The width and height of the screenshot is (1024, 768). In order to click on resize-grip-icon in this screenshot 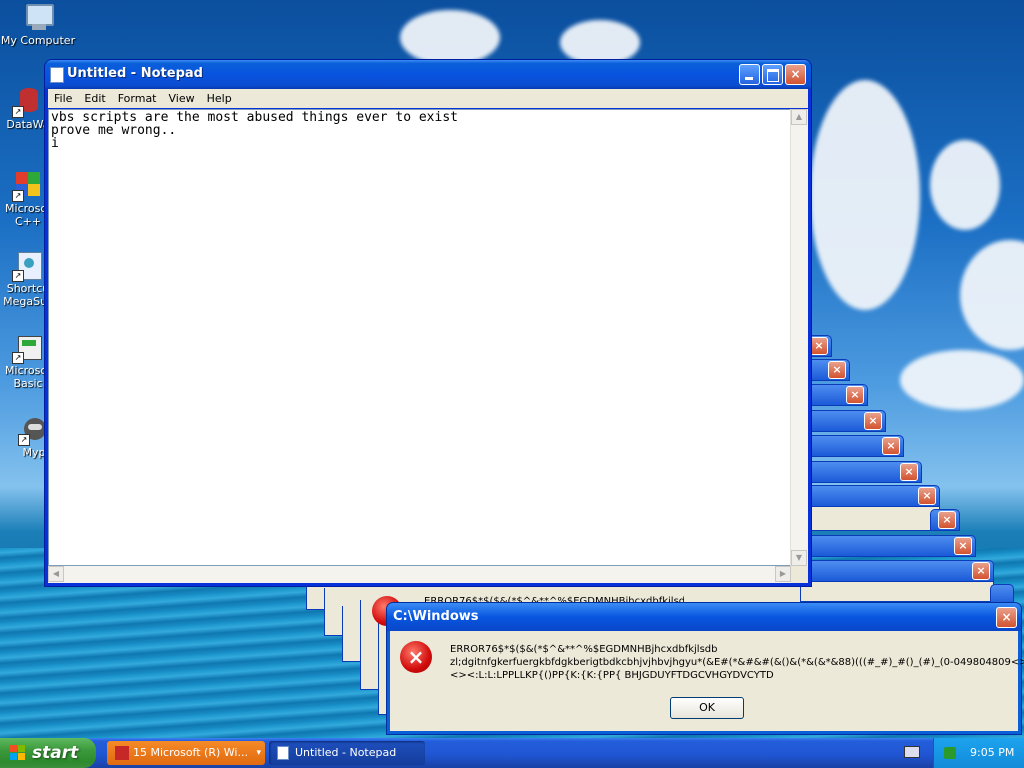, I will do `click(799, 574)`.